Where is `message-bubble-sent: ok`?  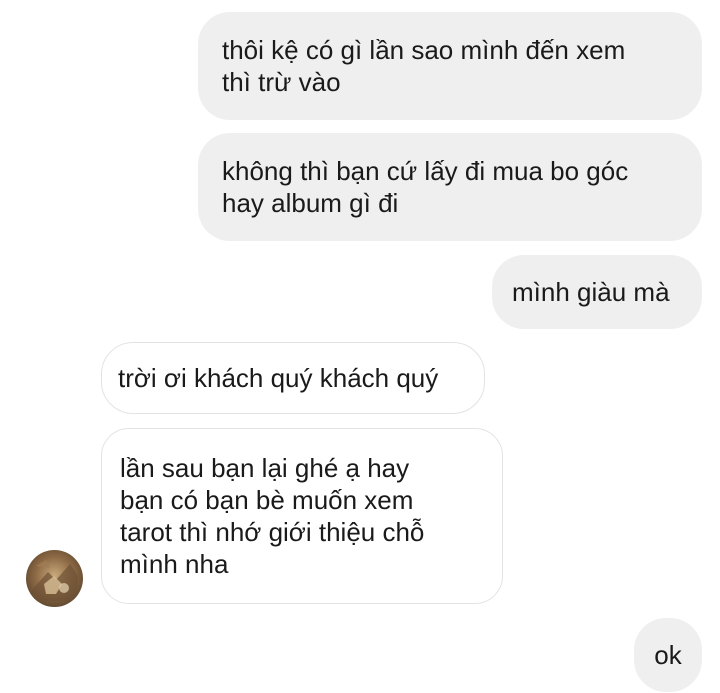
message-bubble-sent: ok is located at coordinates (668, 655).